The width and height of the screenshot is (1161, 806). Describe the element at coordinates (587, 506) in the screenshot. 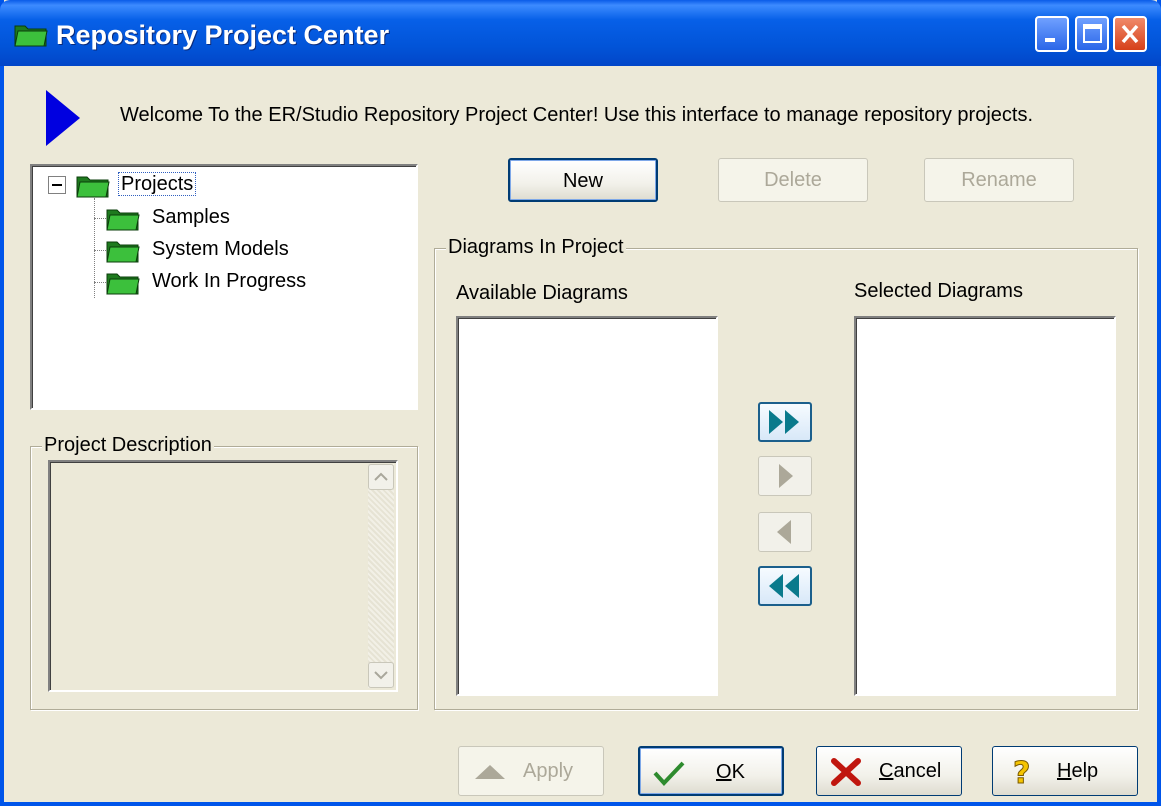

I see `available-diagrams-list` at that location.